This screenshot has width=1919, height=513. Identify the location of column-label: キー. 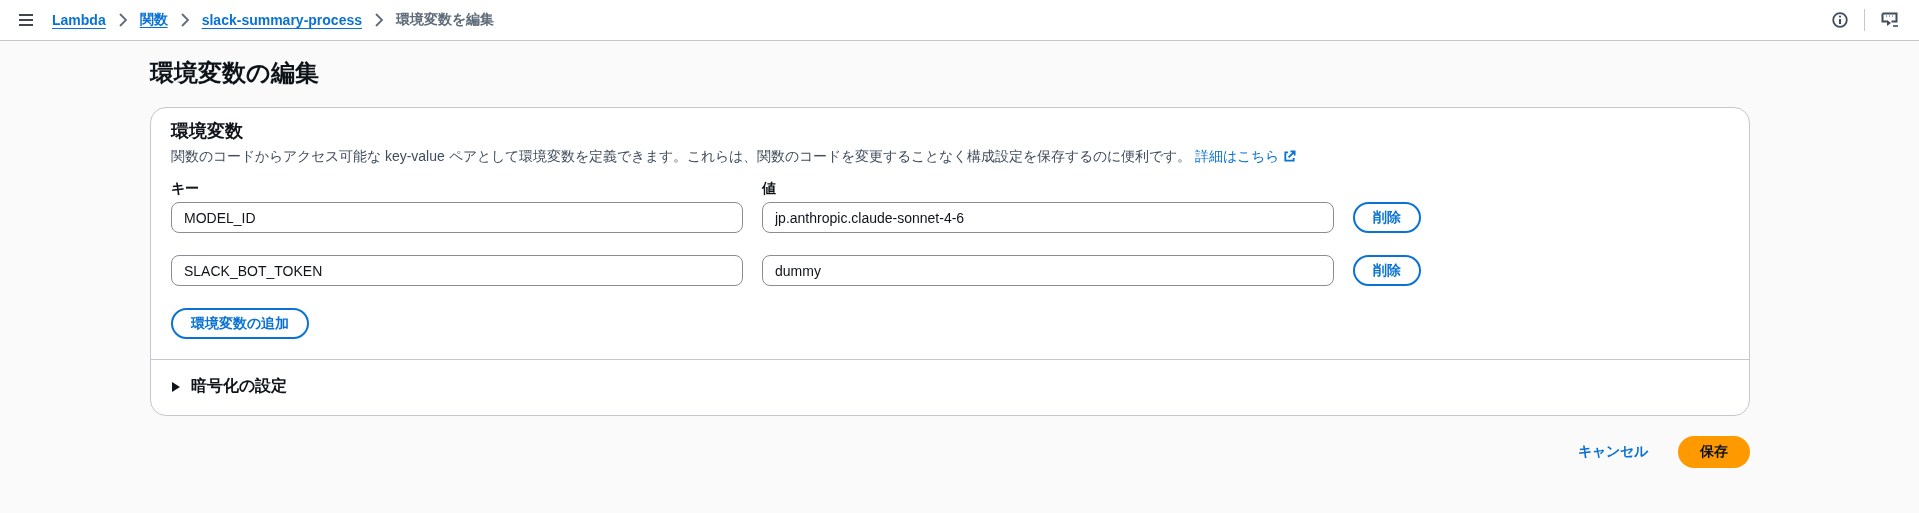
(185, 189).